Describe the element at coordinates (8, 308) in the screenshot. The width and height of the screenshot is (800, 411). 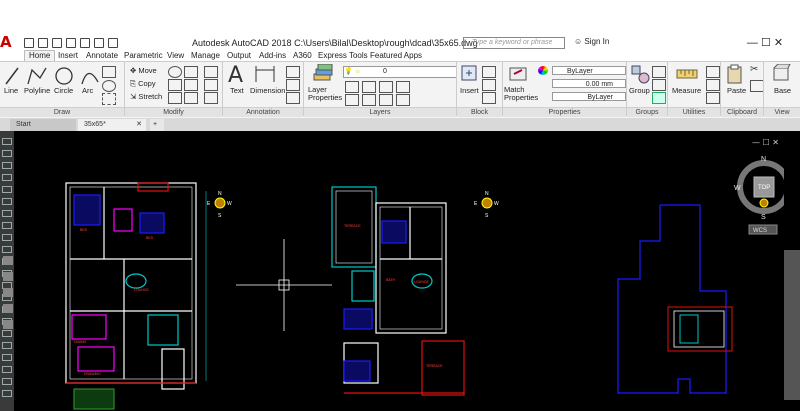
I see `orbit-icon` at that location.